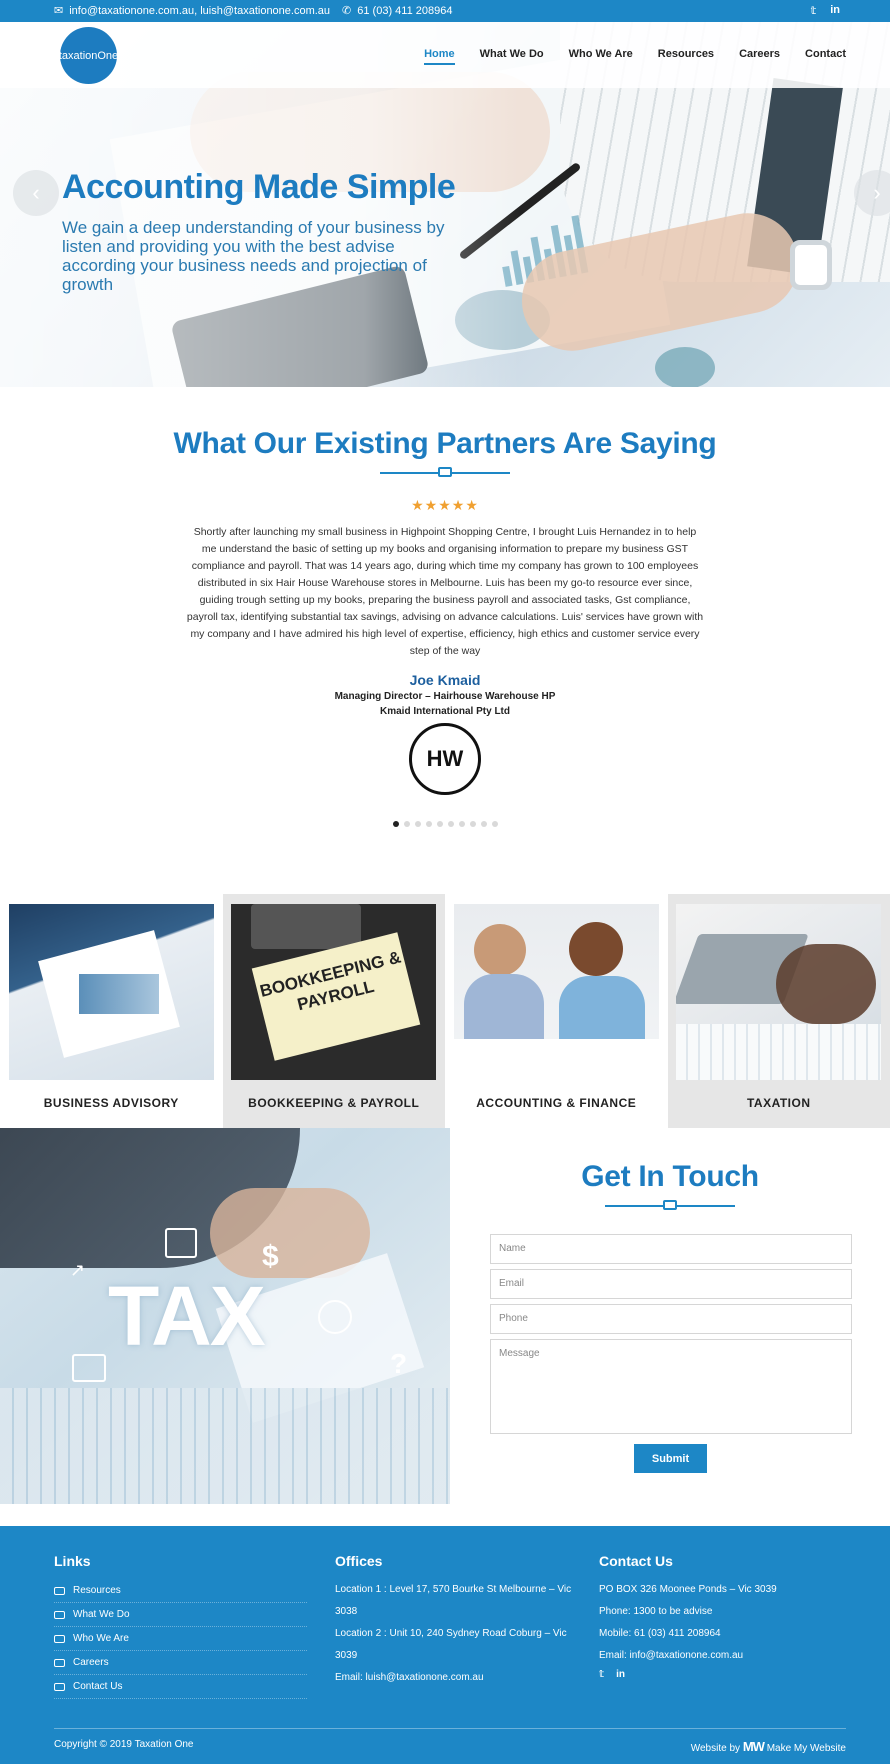  What do you see at coordinates (636, 1561) in the screenshot?
I see `footer-contact-title: Contact Us` at bounding box center [636, 1561].